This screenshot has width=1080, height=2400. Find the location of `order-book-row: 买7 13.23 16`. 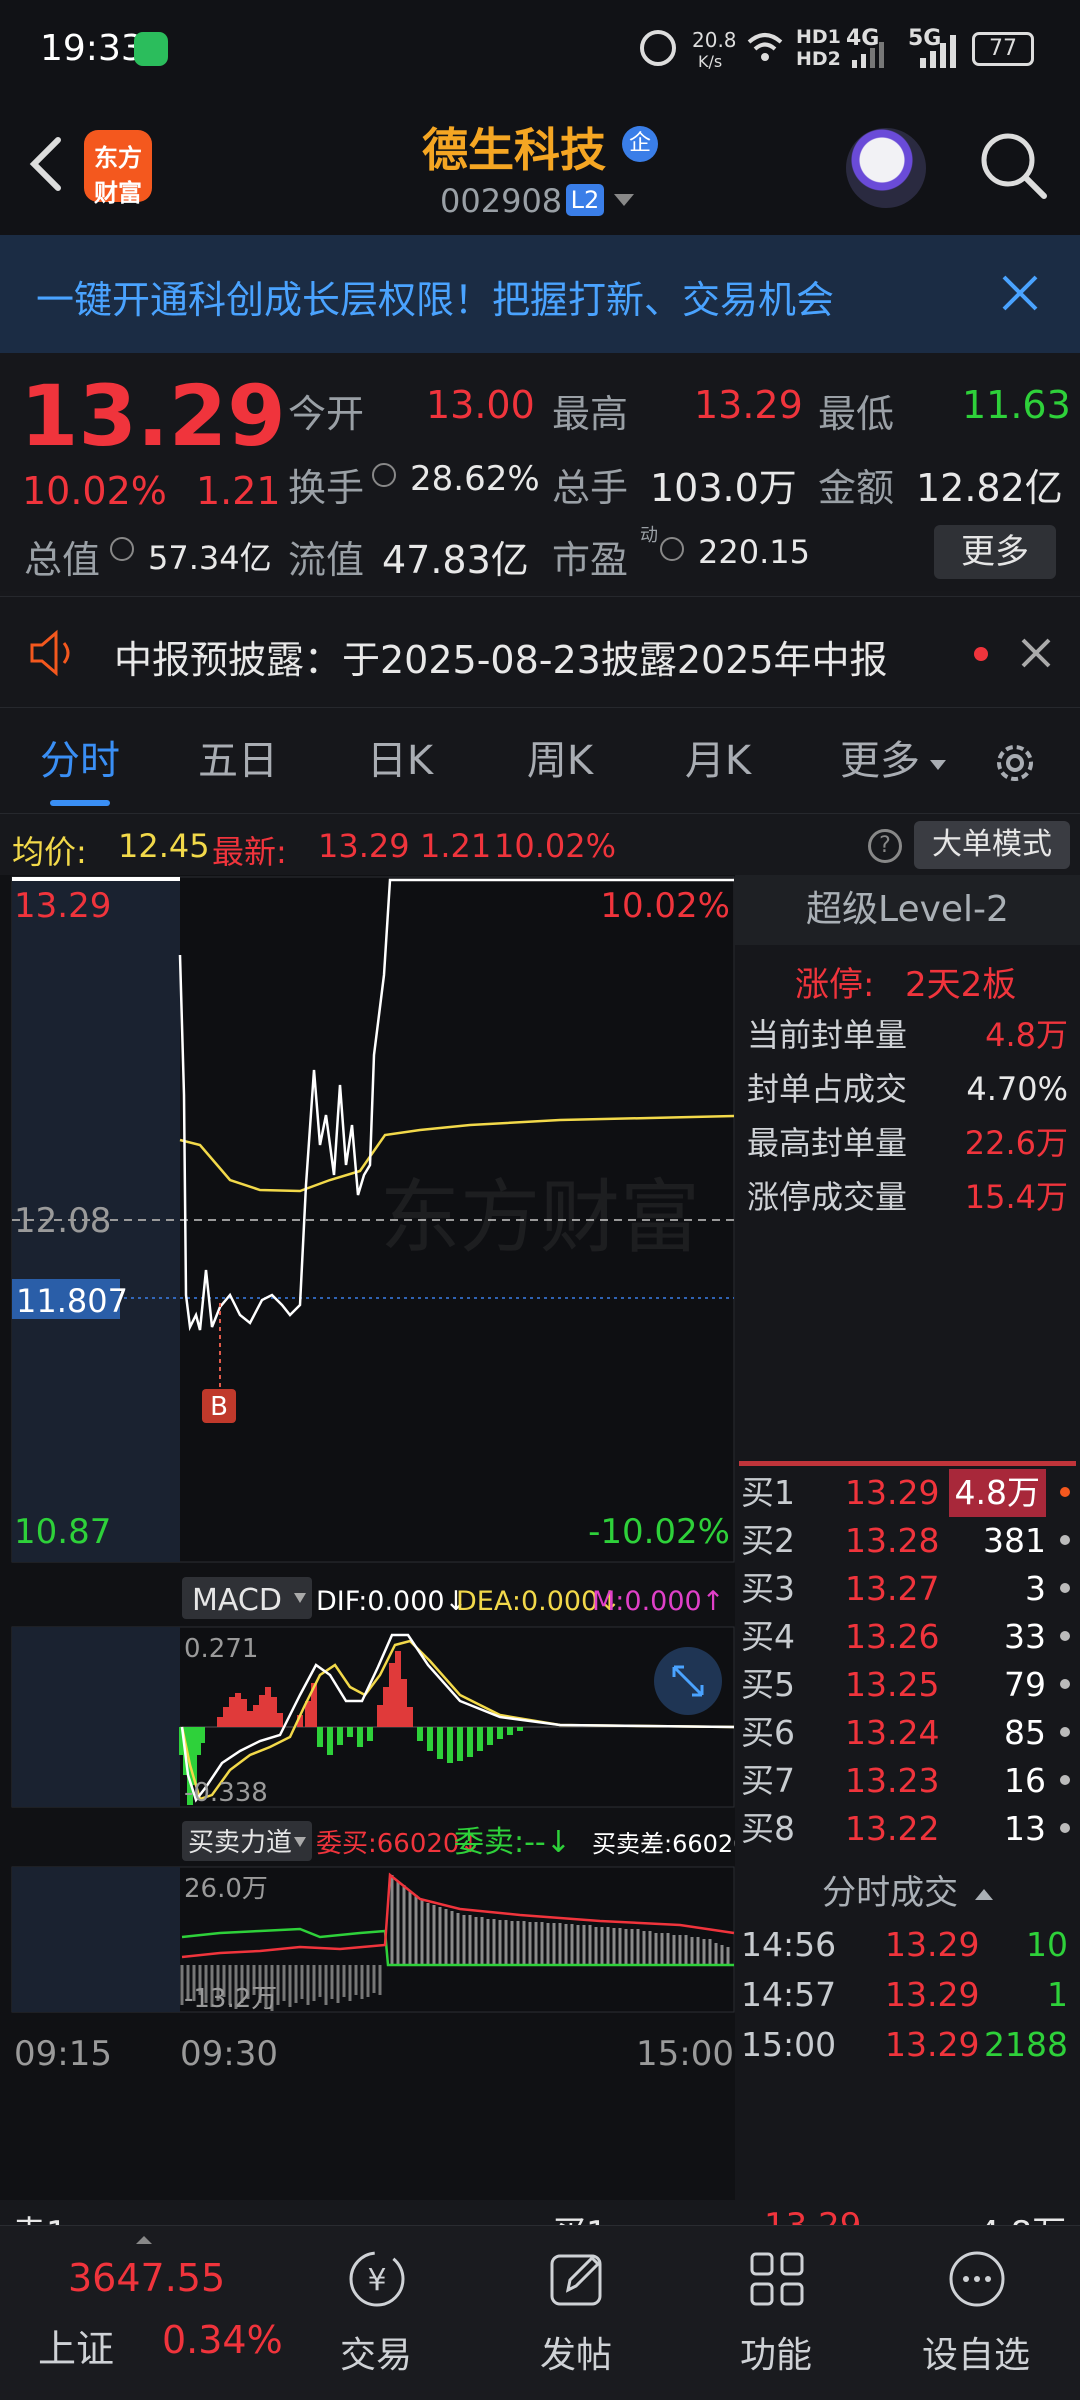

order-book-row: 买7 13.23 16 is located at coordinates (907, 1781).